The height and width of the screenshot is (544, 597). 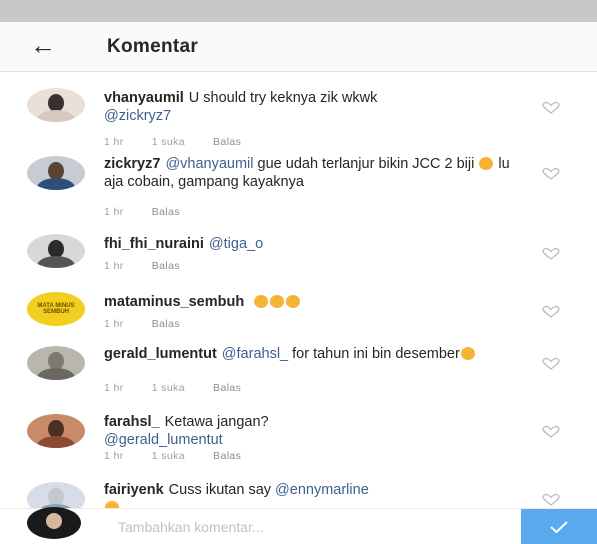 I want to click on comment-username: zickryz7, so click(x=132, y=164).